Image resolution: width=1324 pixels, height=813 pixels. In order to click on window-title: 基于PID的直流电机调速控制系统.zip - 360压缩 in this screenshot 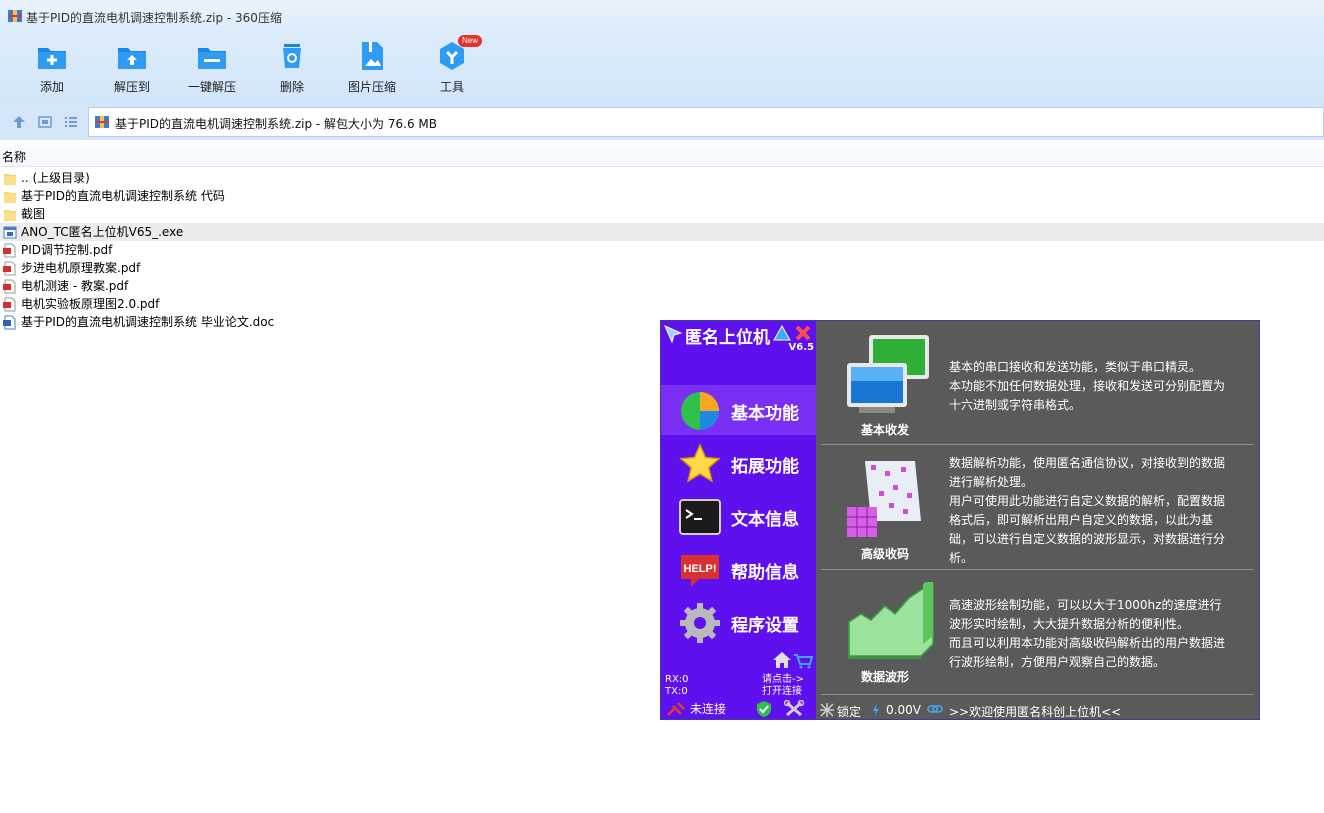, I will do `click(154, 18)`.